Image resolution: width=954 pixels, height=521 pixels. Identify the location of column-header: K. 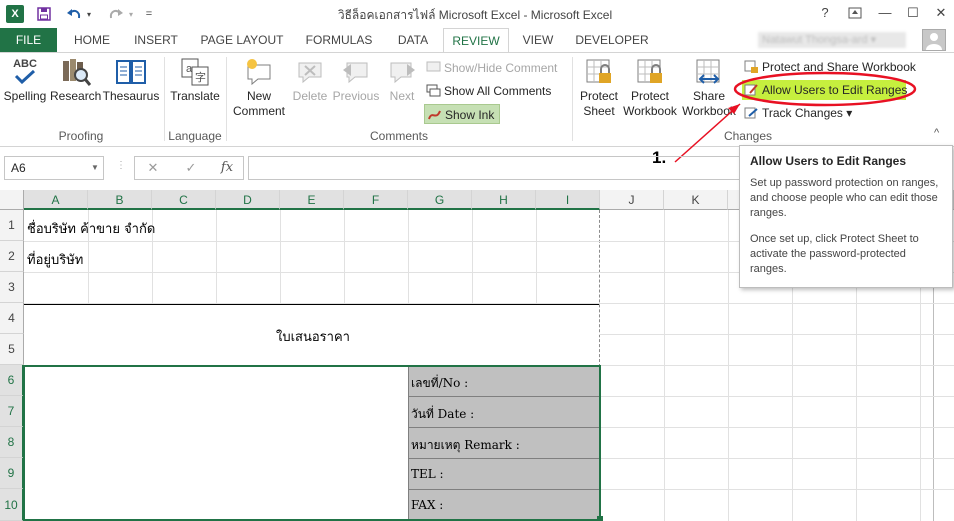
(696, 200).